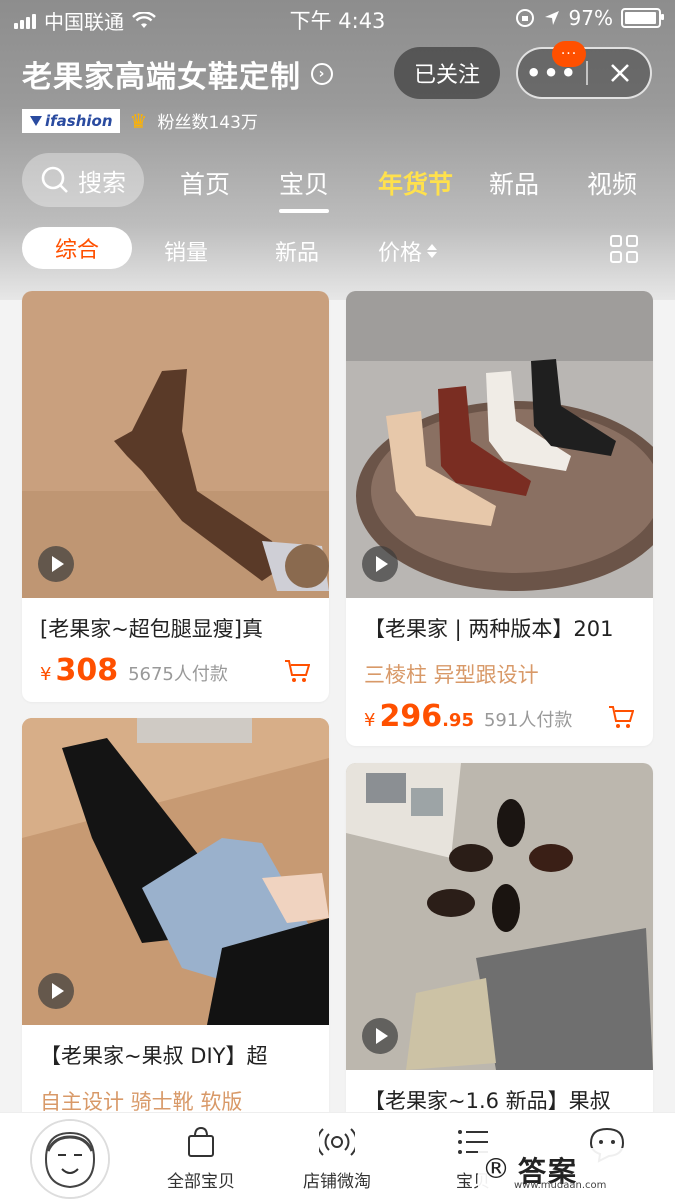 The width and height of the screenshot is (675, 1201). Describe the element at coordinates (205, 183) in the screenshot. I see `tab-home: 首页` at that location.